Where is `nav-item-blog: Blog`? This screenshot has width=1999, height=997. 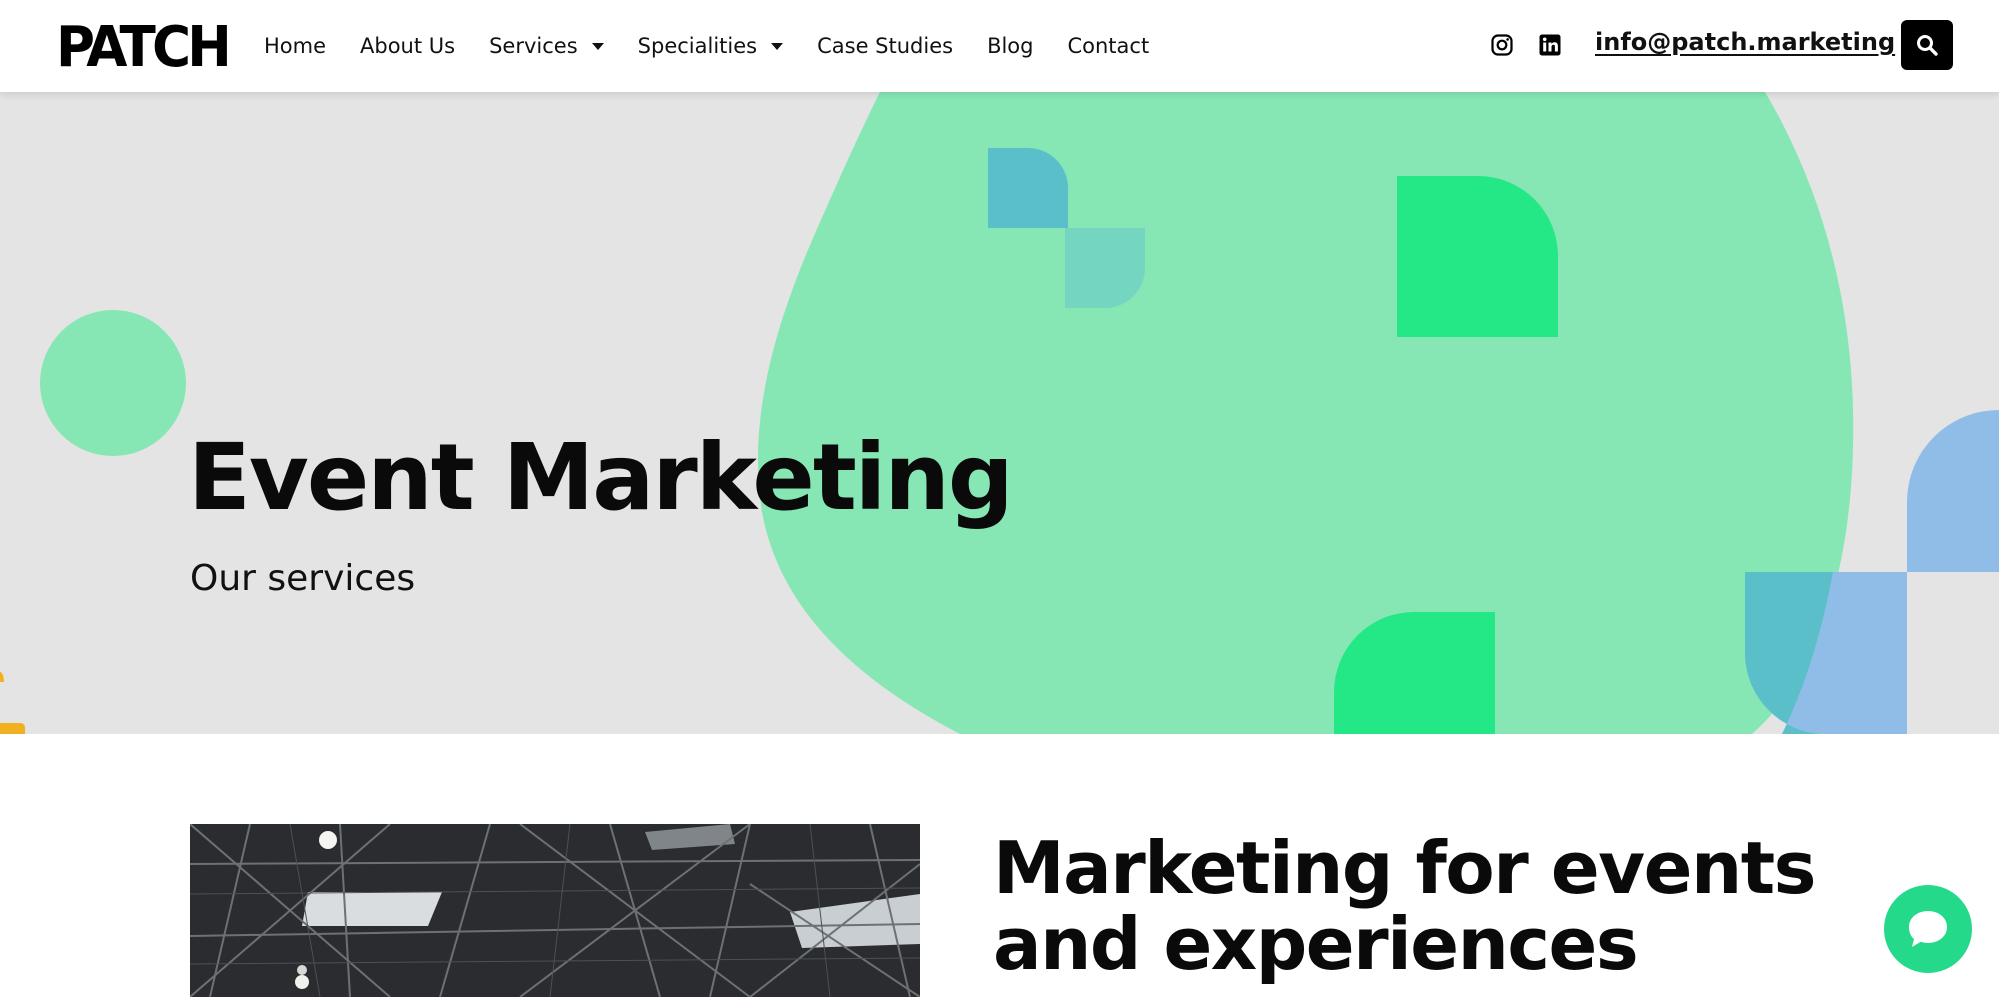 nav-item-blog: Blog is located at coordinates (1010, 46).